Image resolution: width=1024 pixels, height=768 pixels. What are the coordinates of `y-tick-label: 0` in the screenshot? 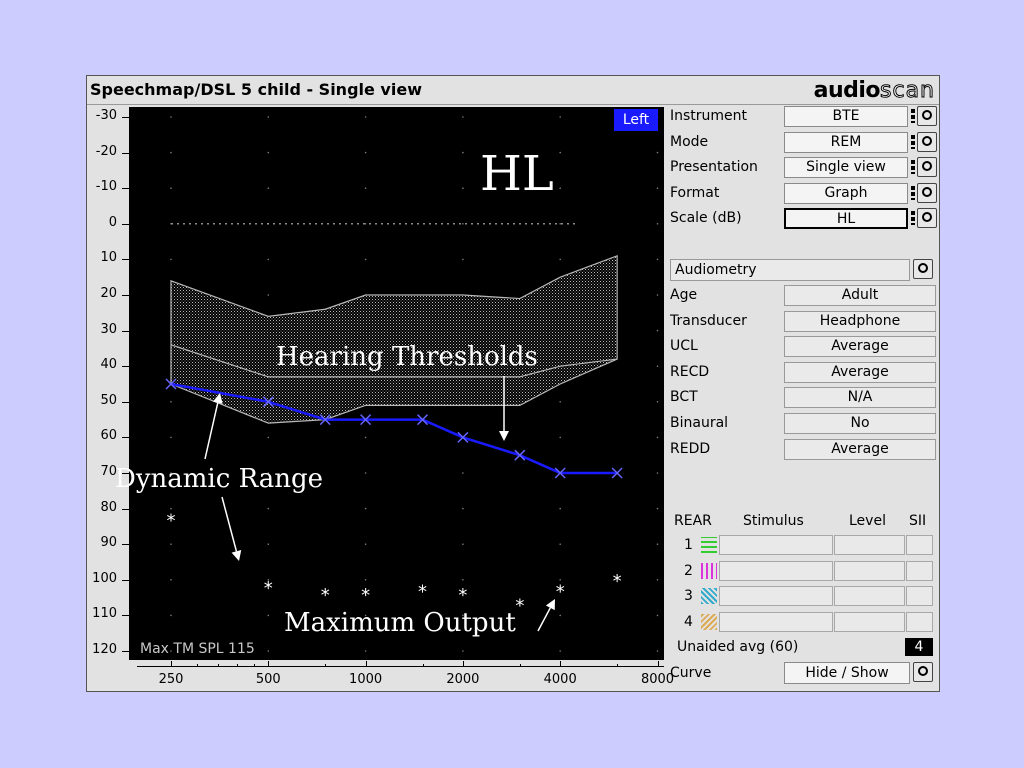 It's located at (112, 222).